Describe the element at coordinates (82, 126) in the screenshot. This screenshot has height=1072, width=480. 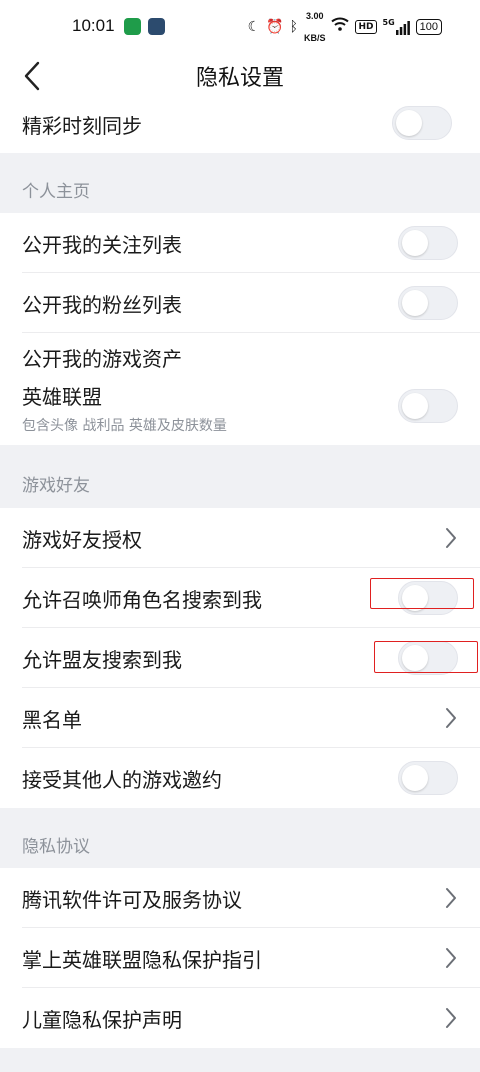
I see `row-label: 精彩时刻同步` at that location.